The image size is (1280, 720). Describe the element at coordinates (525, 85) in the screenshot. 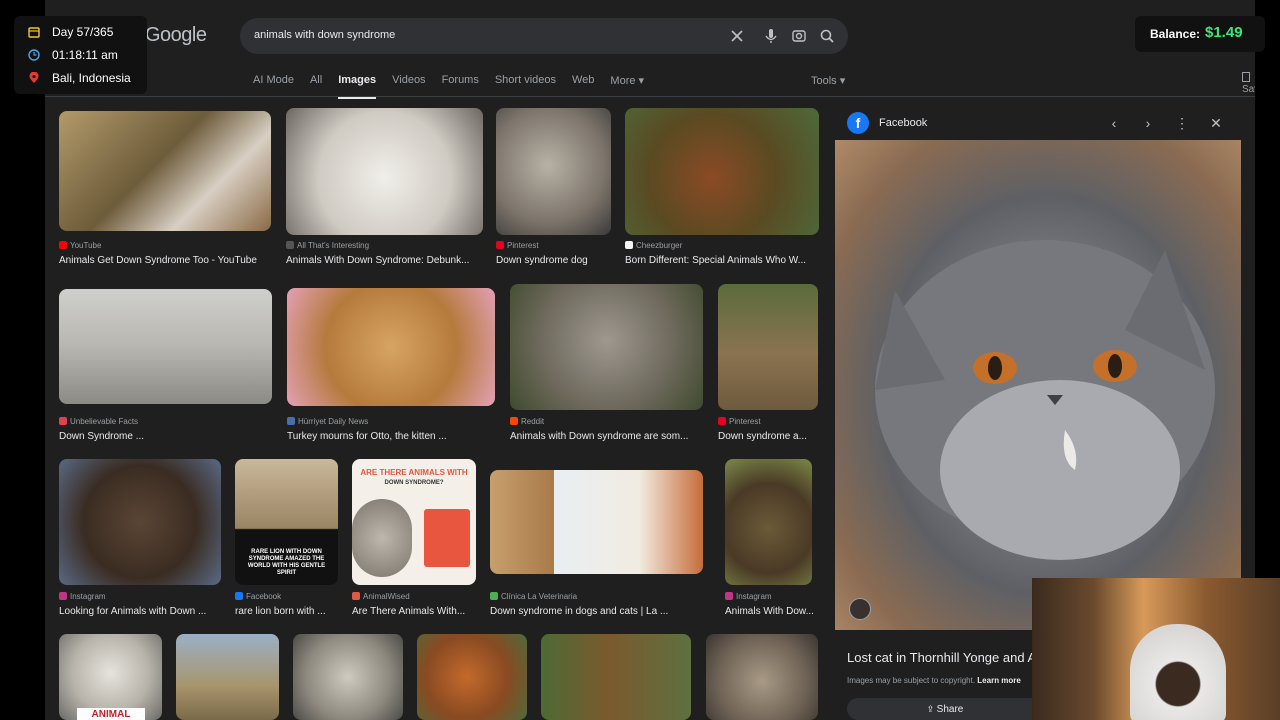

I see `tab-short-videos: Short videos` at that location.